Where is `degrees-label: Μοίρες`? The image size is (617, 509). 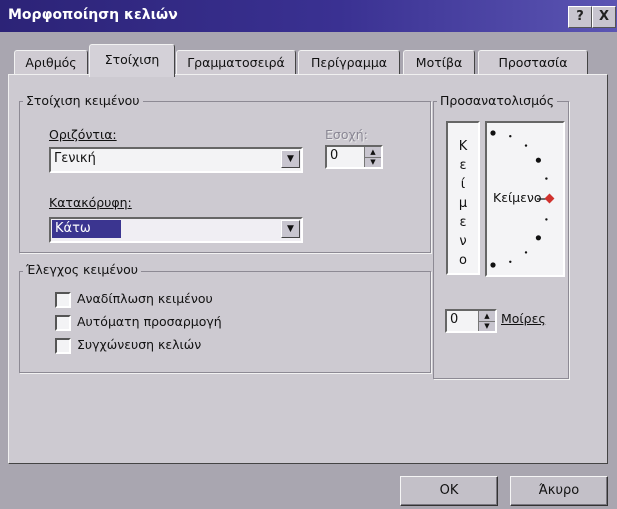 degrees-label: Μοίρες is located at coordinates (523, 318).